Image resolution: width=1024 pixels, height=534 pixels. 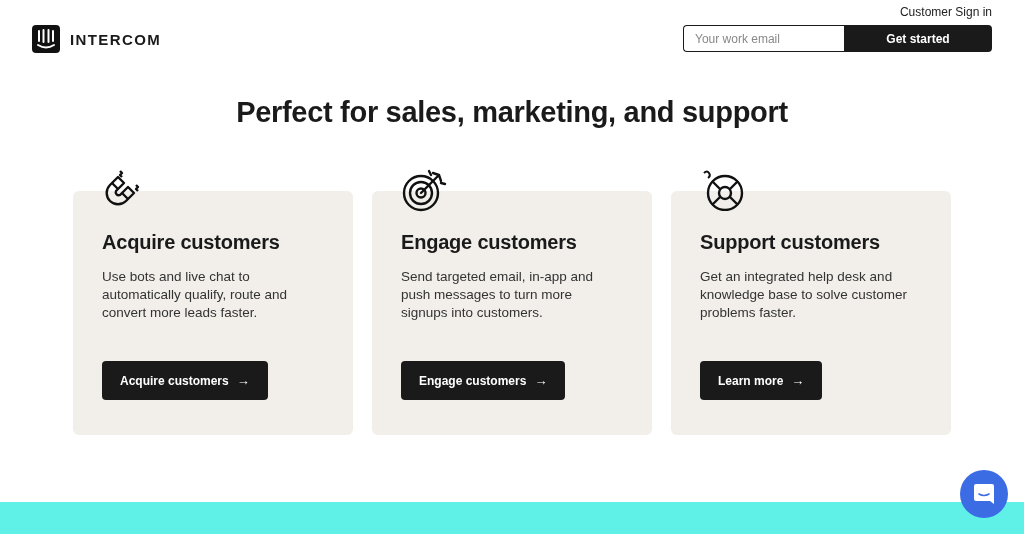 What do you see at coordinates (761, 380) in the screenshot?
I see `card-button: Learn more →` at bounding box center [761, 380].